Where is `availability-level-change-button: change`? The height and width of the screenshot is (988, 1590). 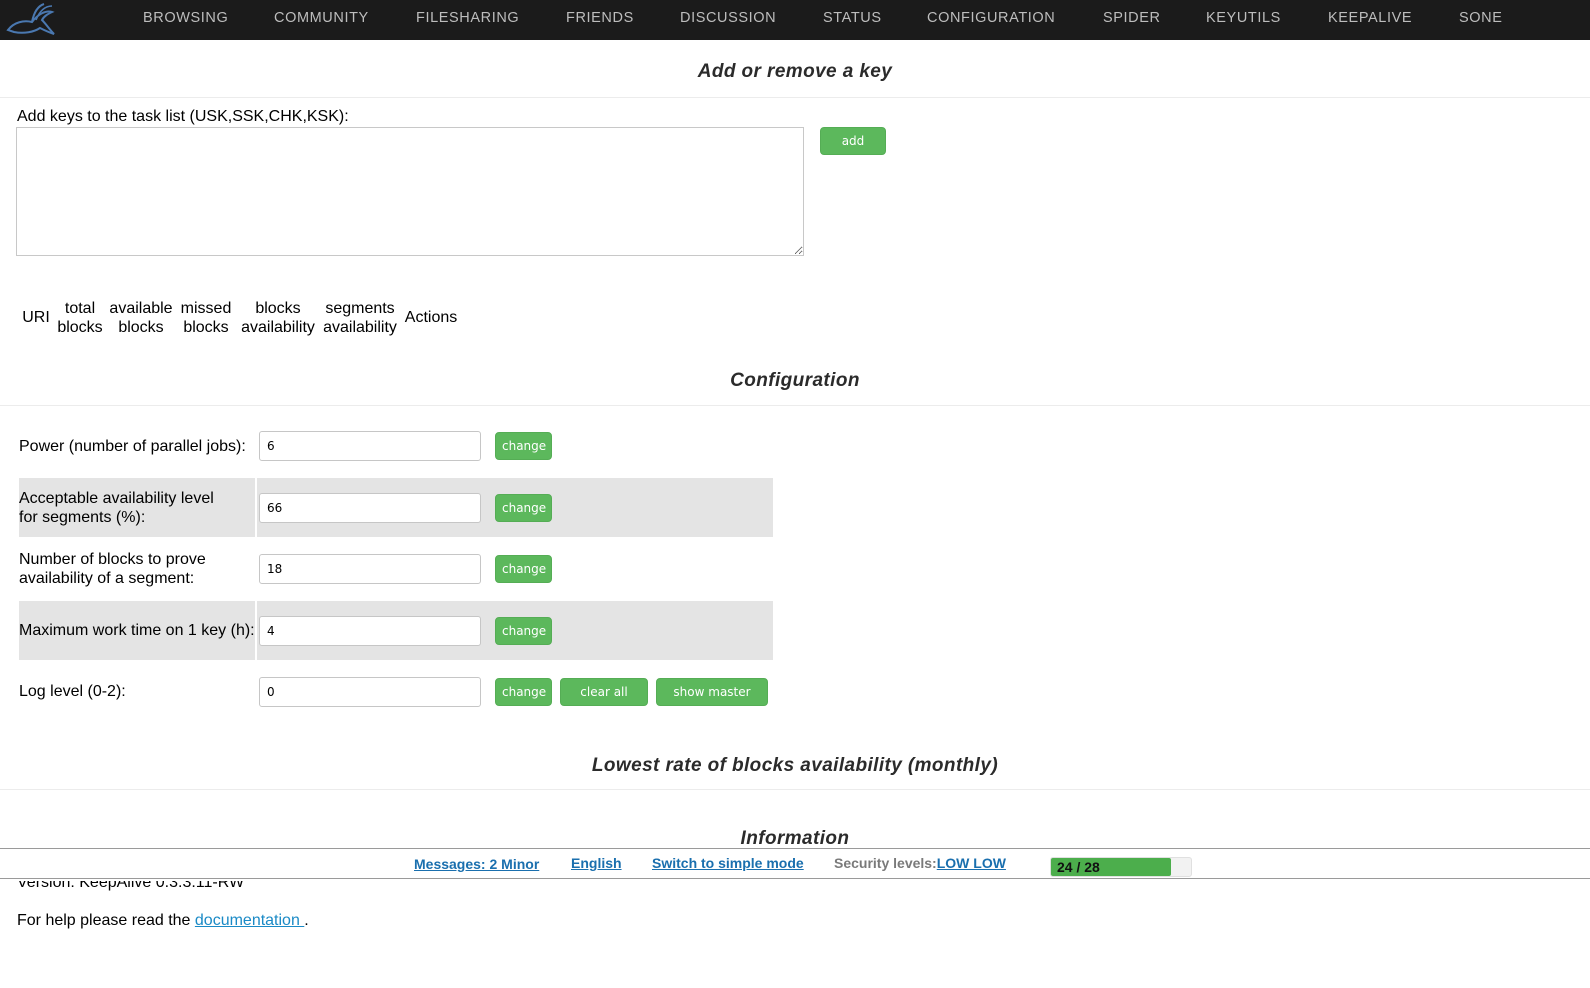 availability-level-change-button: change is located at coordinates (523, 508).